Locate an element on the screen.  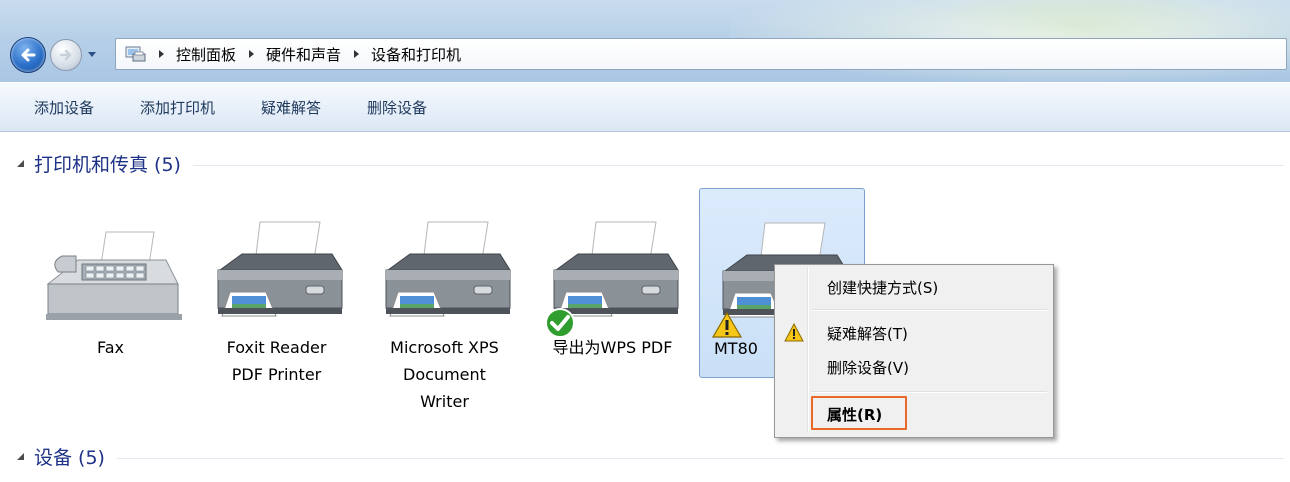
remove-device-button: 删除设备 is located at coordinates (397, 107).